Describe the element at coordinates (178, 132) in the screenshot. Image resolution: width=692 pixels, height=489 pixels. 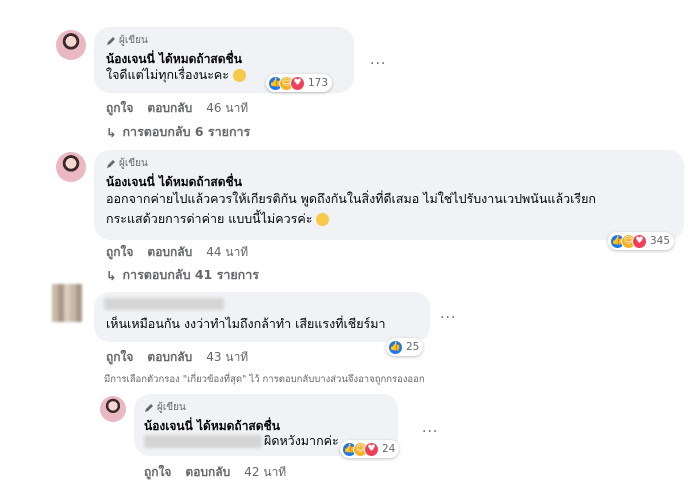
I see `view-replies-button: ↳ การตอบกลับ 6 รายการ` at that location.